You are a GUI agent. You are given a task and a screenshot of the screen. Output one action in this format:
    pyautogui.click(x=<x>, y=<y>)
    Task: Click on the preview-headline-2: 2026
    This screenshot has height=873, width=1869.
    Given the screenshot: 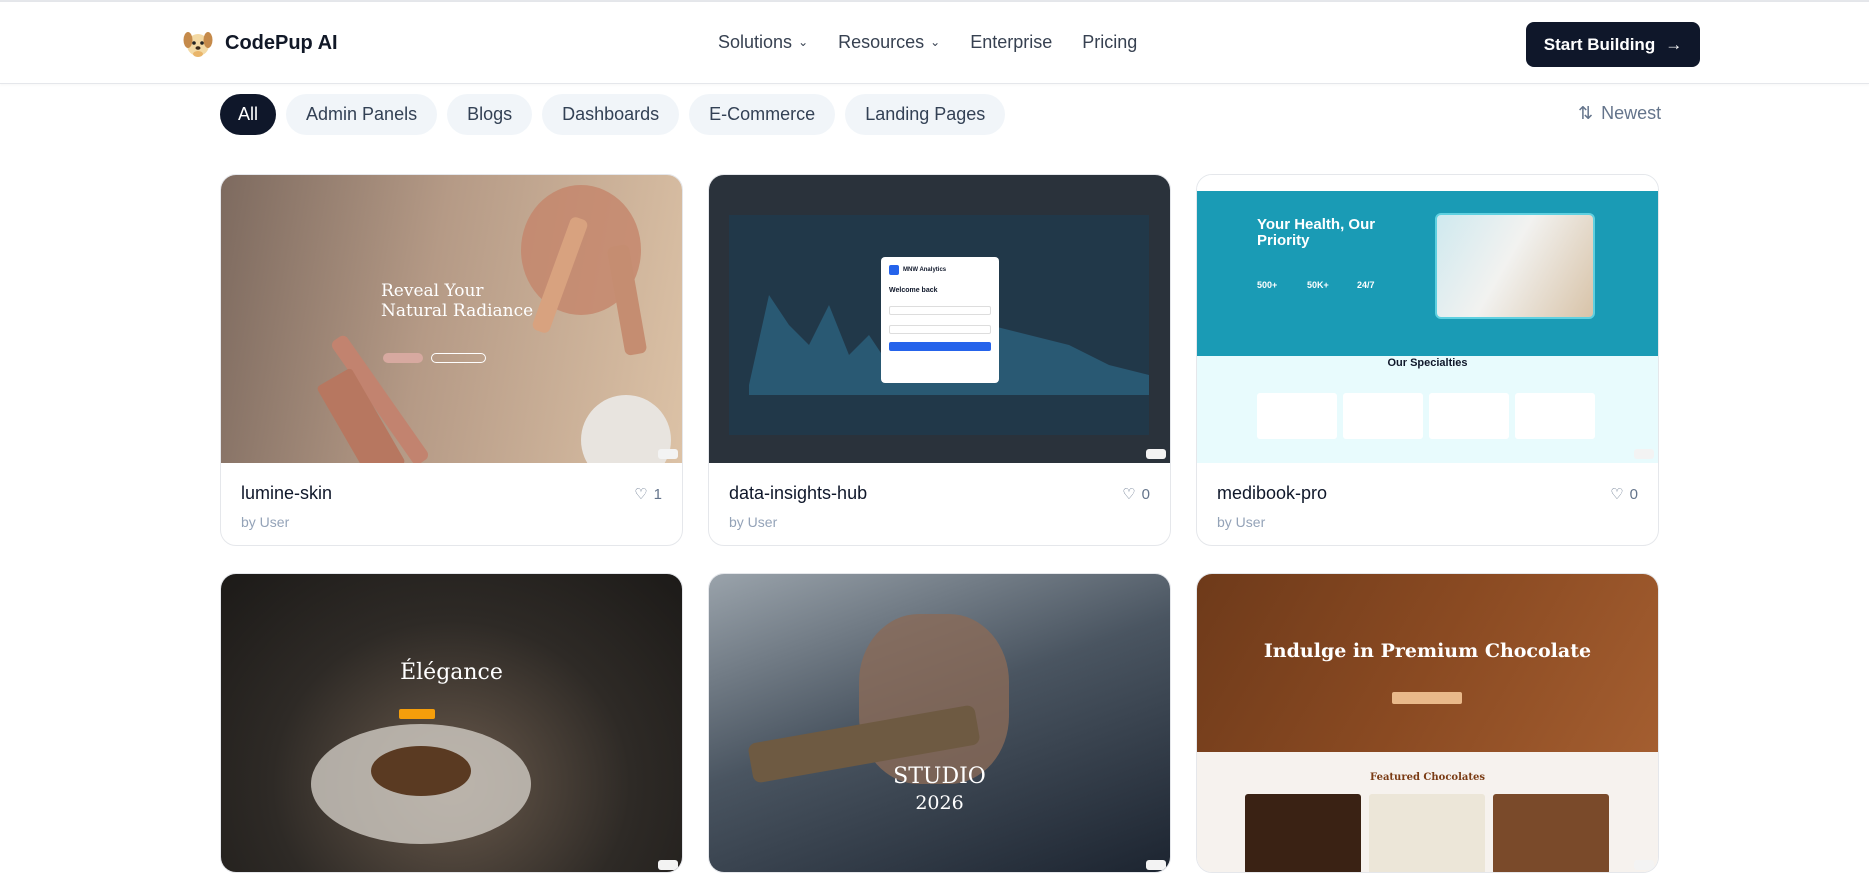 What is the action you would take?
    pyautogui.click(x=939, y=803)
    